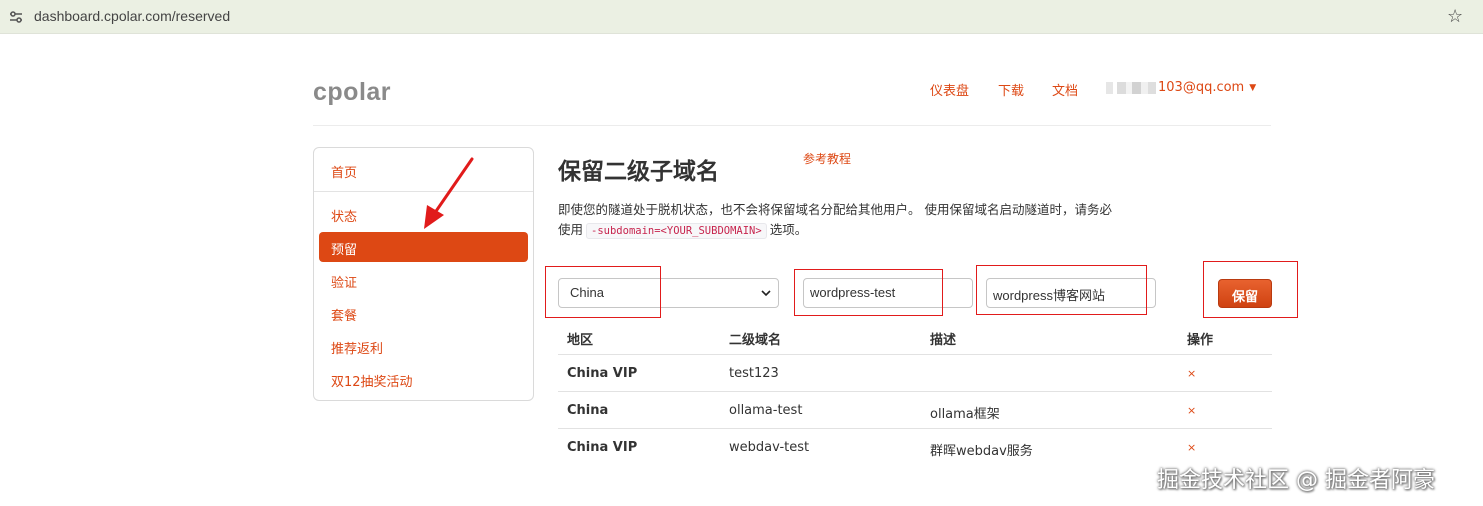 The image size is (1483, 506). I want to click on row-subdomain: webdav-test, so click(769, 447).